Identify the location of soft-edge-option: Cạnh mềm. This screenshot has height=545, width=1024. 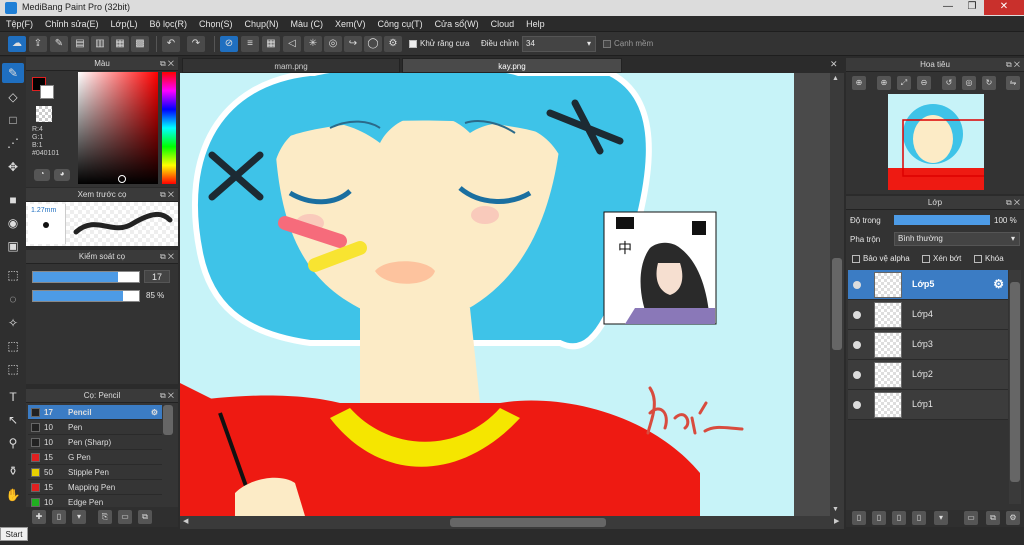
(628, 43).